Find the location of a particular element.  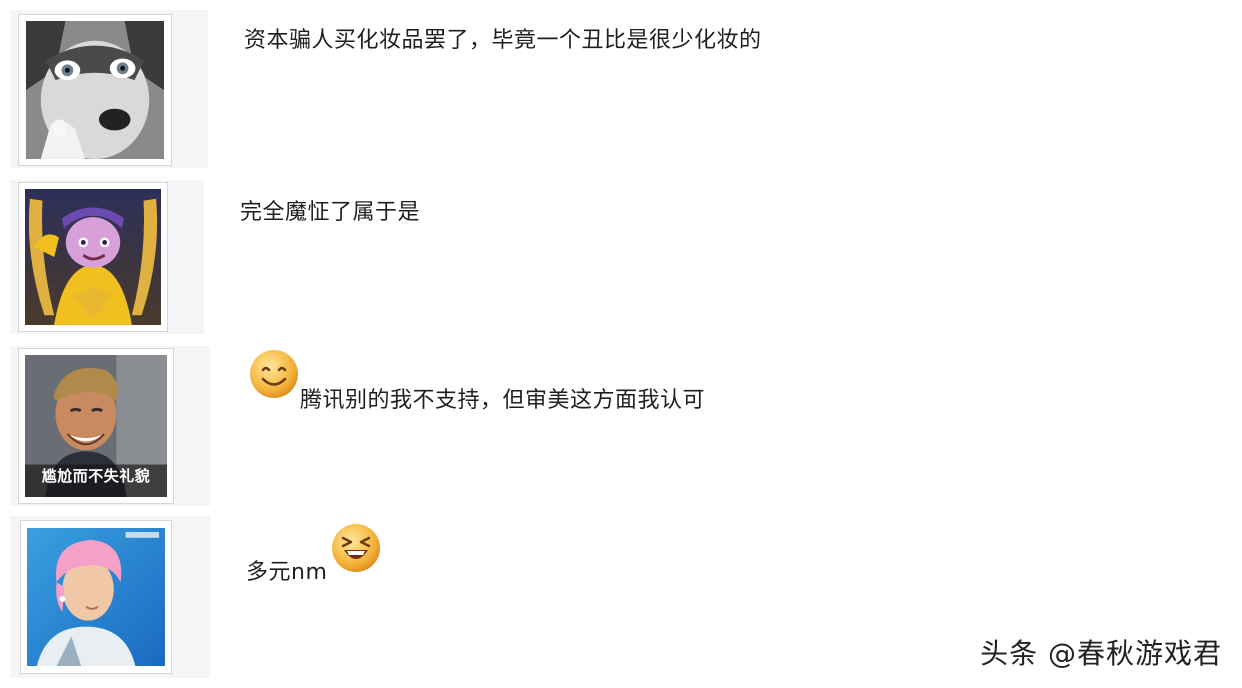

comment-text: 腾讯别的我不支持，但审美这方面我认可 is located at coordinates (503, 400).